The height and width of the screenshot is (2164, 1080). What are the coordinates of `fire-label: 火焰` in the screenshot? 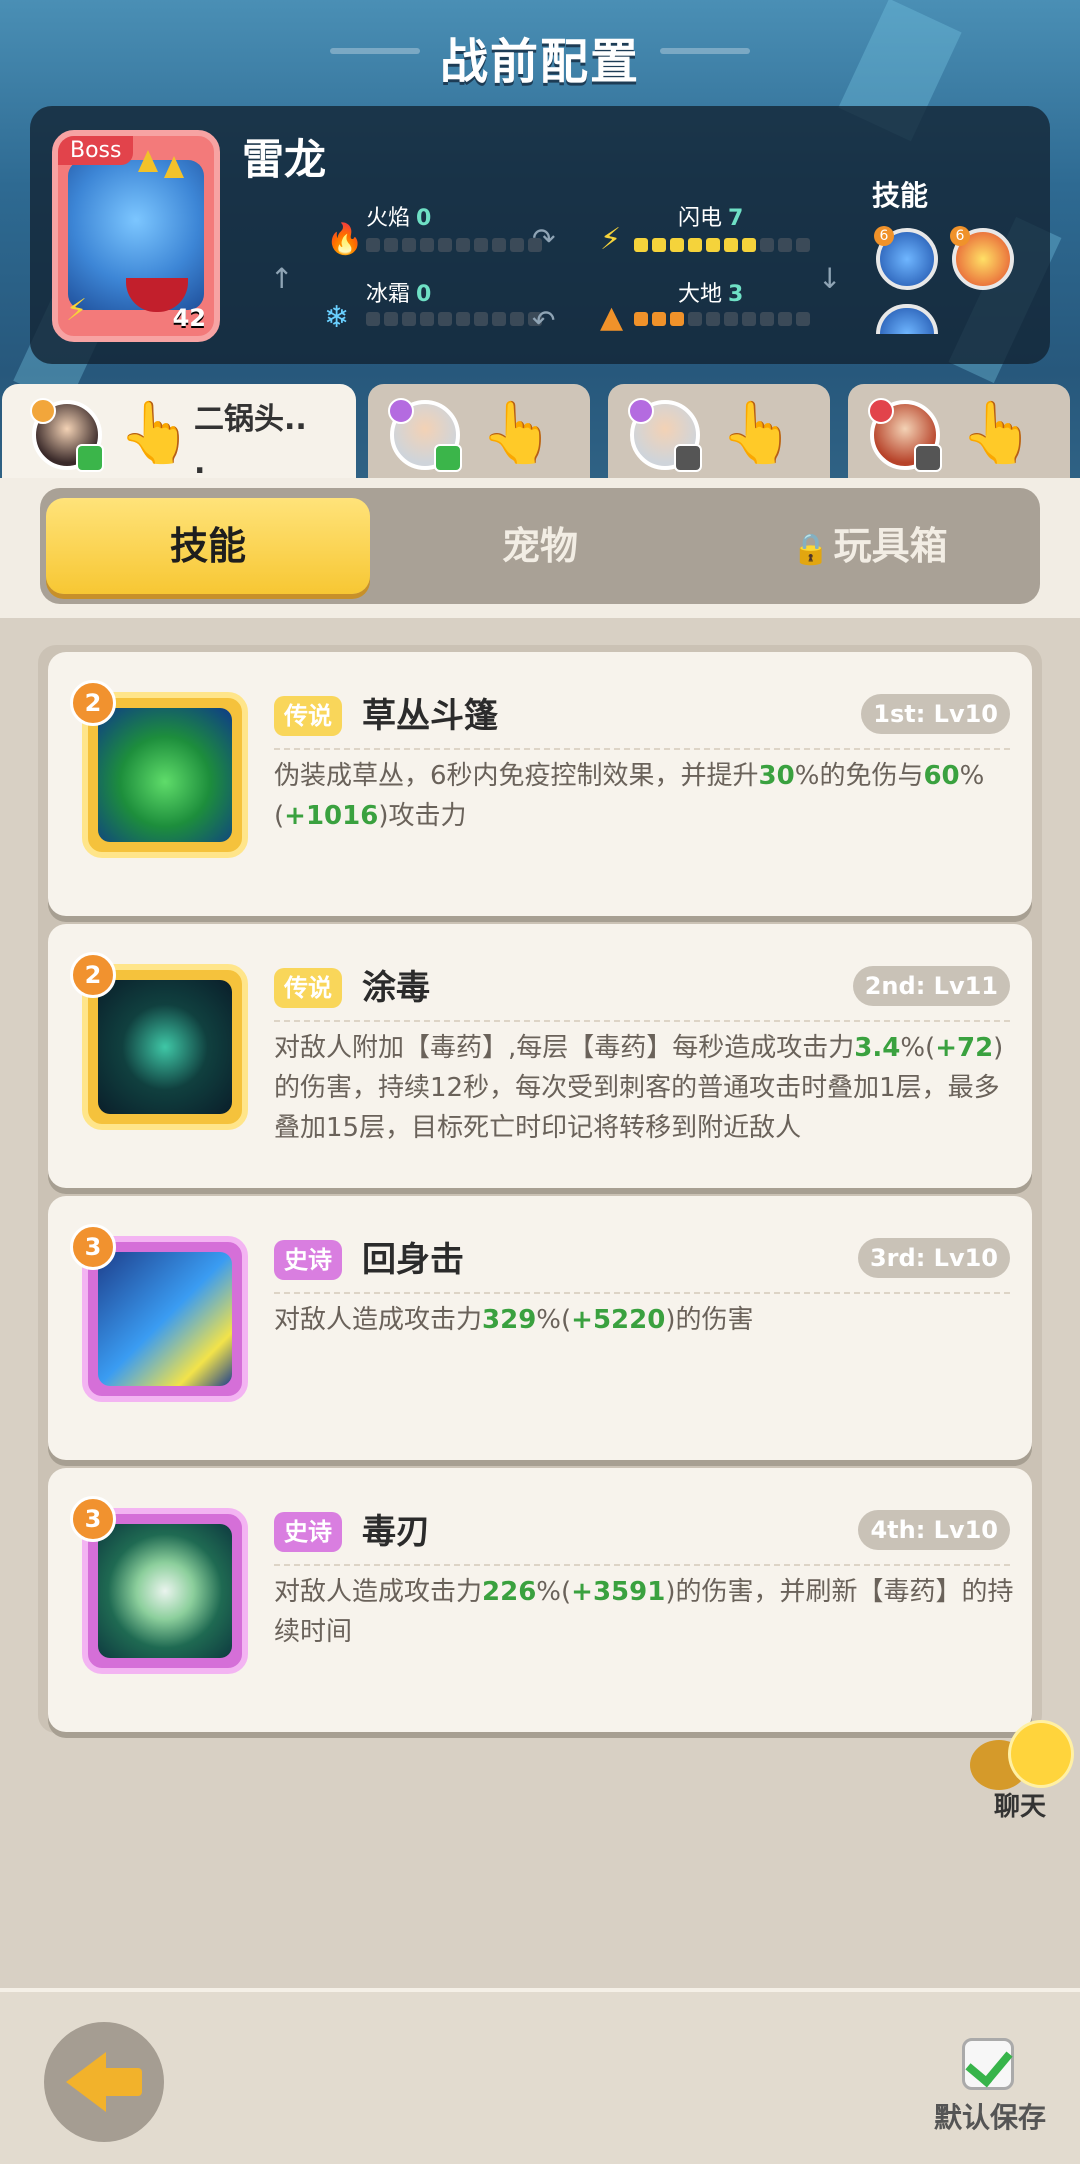 It's located at (388, 218).